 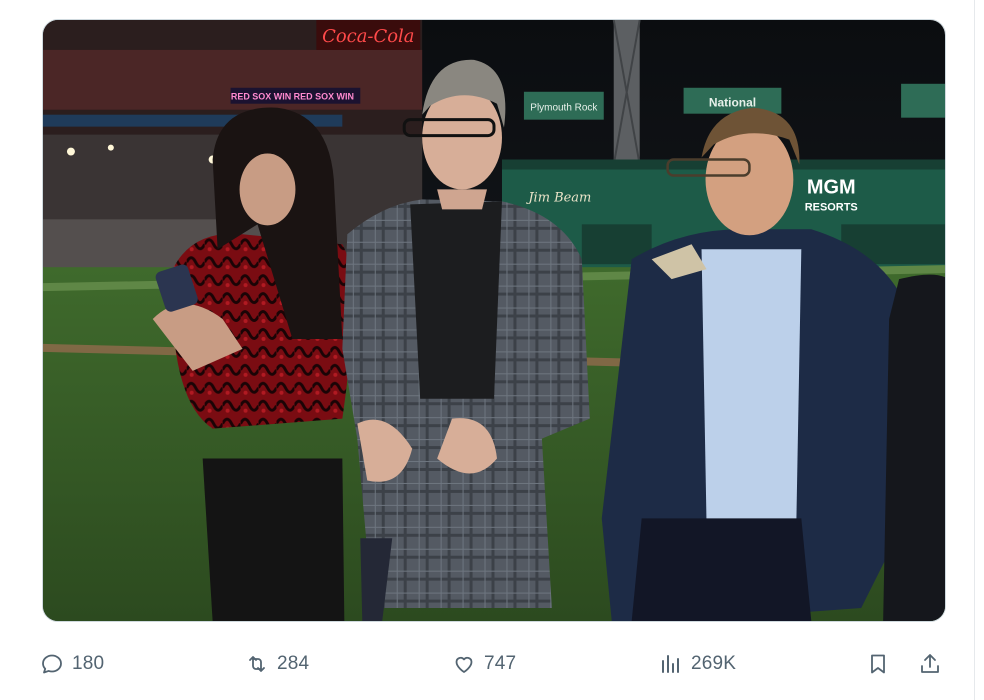 What do you see at coordinates (500, 663) in the screenshot?
I see `like-count: 747` at bounding box center [500, 663].